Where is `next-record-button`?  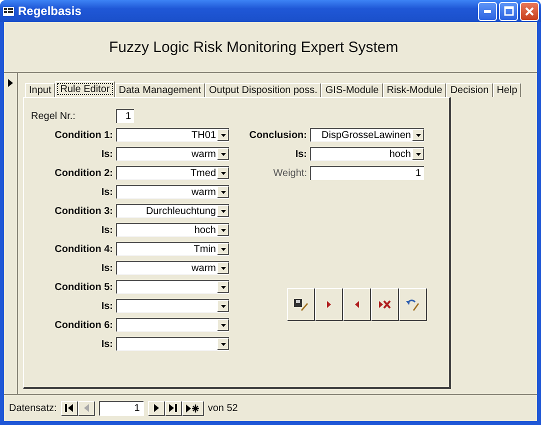 next-record-button is located at coordinates (156, 408).